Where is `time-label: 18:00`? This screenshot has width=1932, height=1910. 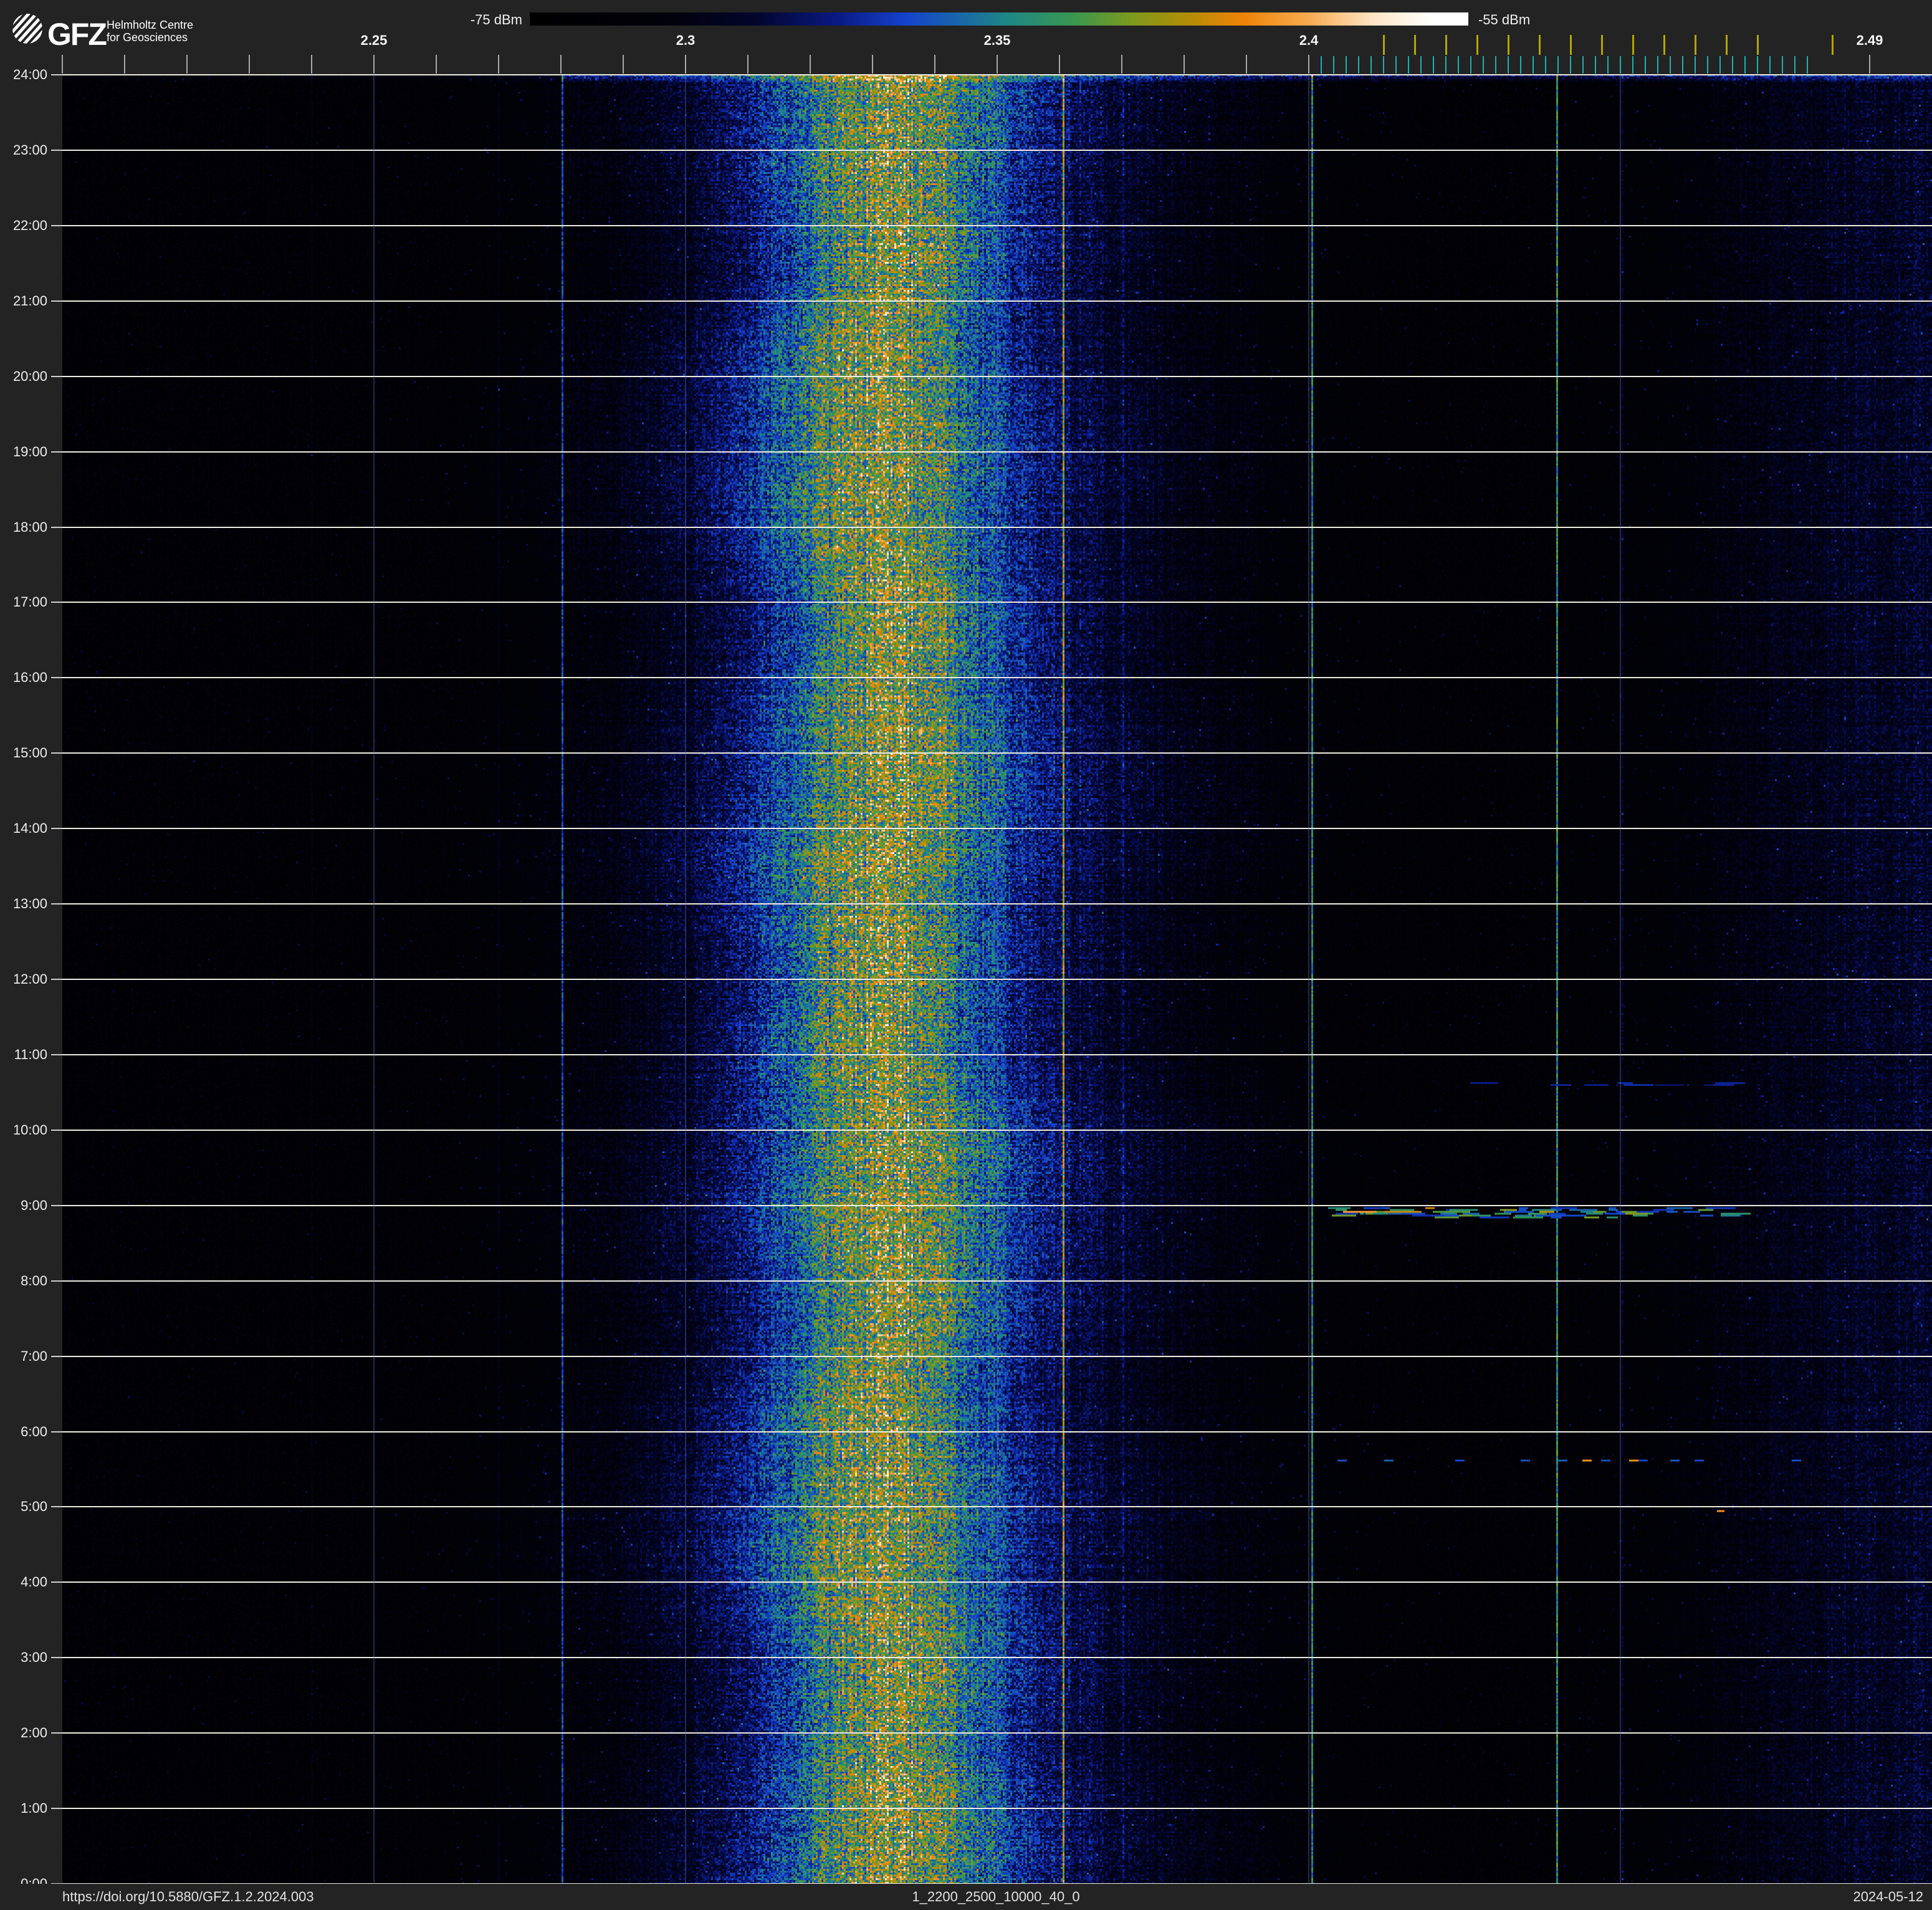
time-label: 18:00 is located at coordinates (29, 527).